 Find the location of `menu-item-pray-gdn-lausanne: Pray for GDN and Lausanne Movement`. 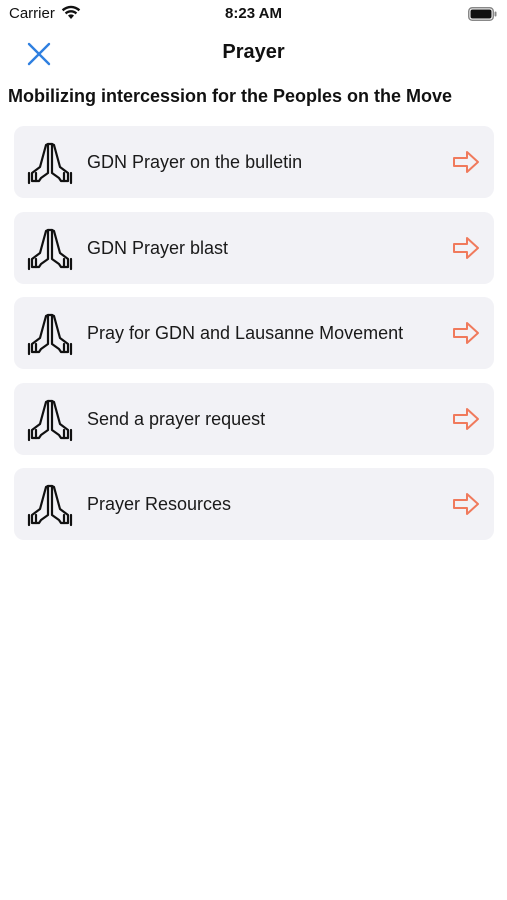

menu-item-pray-gdn-lausanne: Pray for GDN and Lausanne Movement is located at coordinates (254, 333).